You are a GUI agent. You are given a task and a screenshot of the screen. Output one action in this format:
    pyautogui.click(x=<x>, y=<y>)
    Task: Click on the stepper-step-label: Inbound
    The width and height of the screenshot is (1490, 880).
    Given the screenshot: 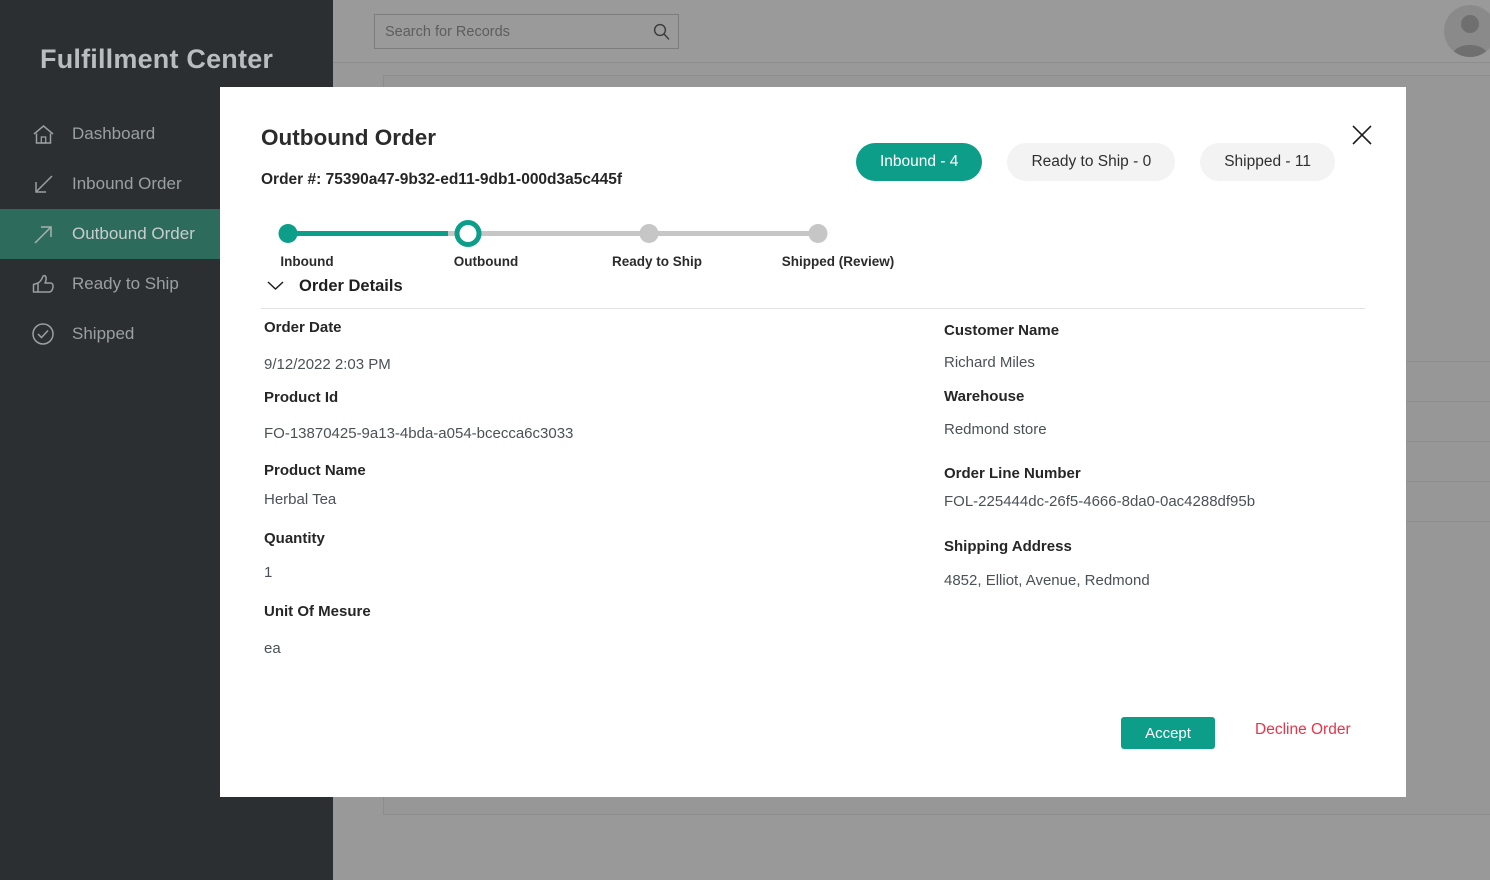 What is the action you would take?
    pyautogui.click(x=307, y=261)
    